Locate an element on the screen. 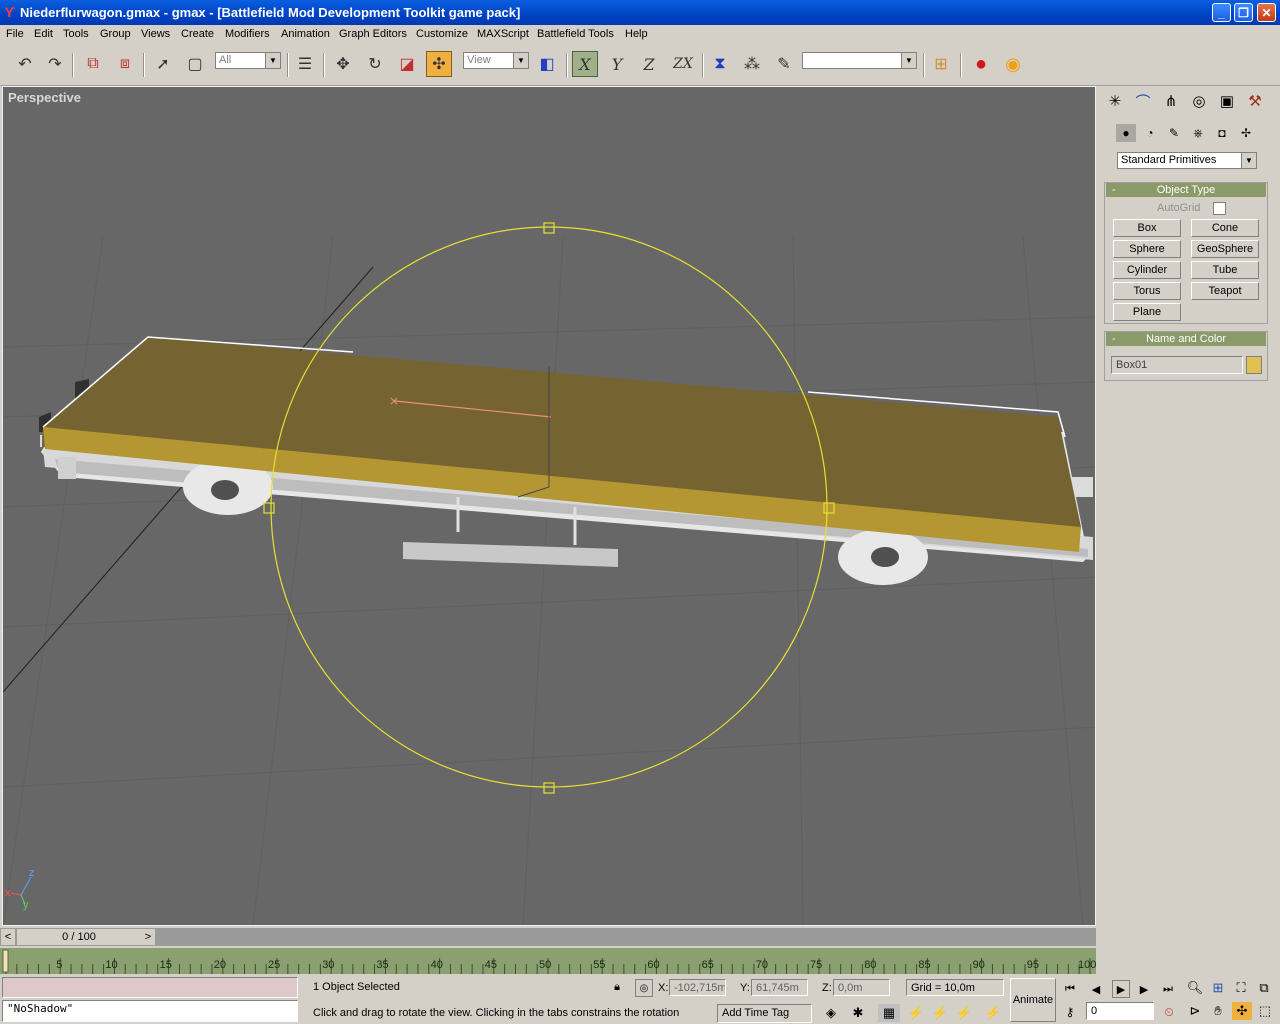  torus-button: Torus is located at coordinates (1147, 291).